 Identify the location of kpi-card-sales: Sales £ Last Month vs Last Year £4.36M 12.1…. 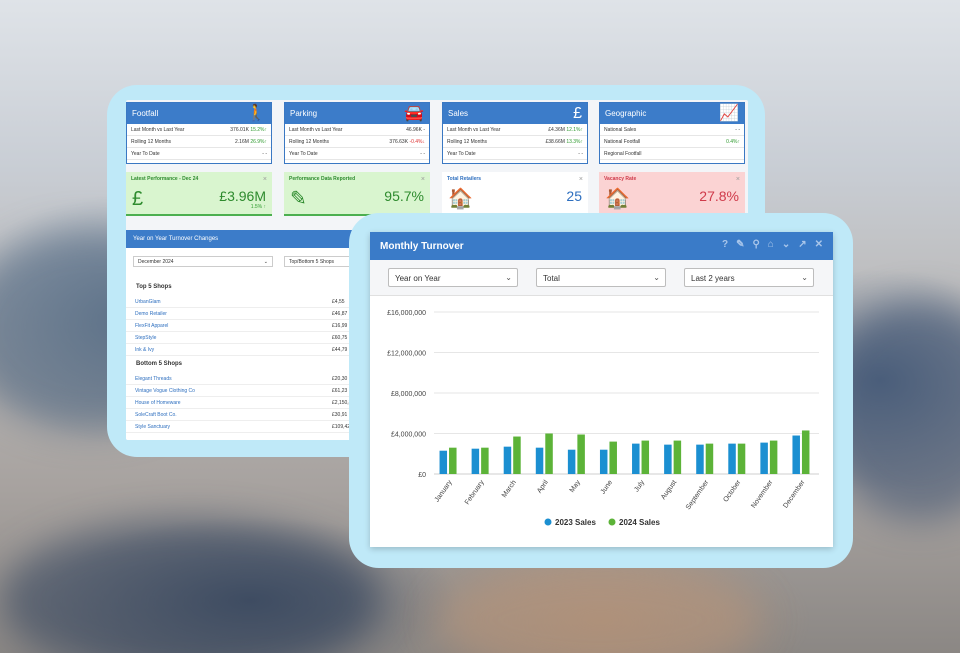
(515, 133).